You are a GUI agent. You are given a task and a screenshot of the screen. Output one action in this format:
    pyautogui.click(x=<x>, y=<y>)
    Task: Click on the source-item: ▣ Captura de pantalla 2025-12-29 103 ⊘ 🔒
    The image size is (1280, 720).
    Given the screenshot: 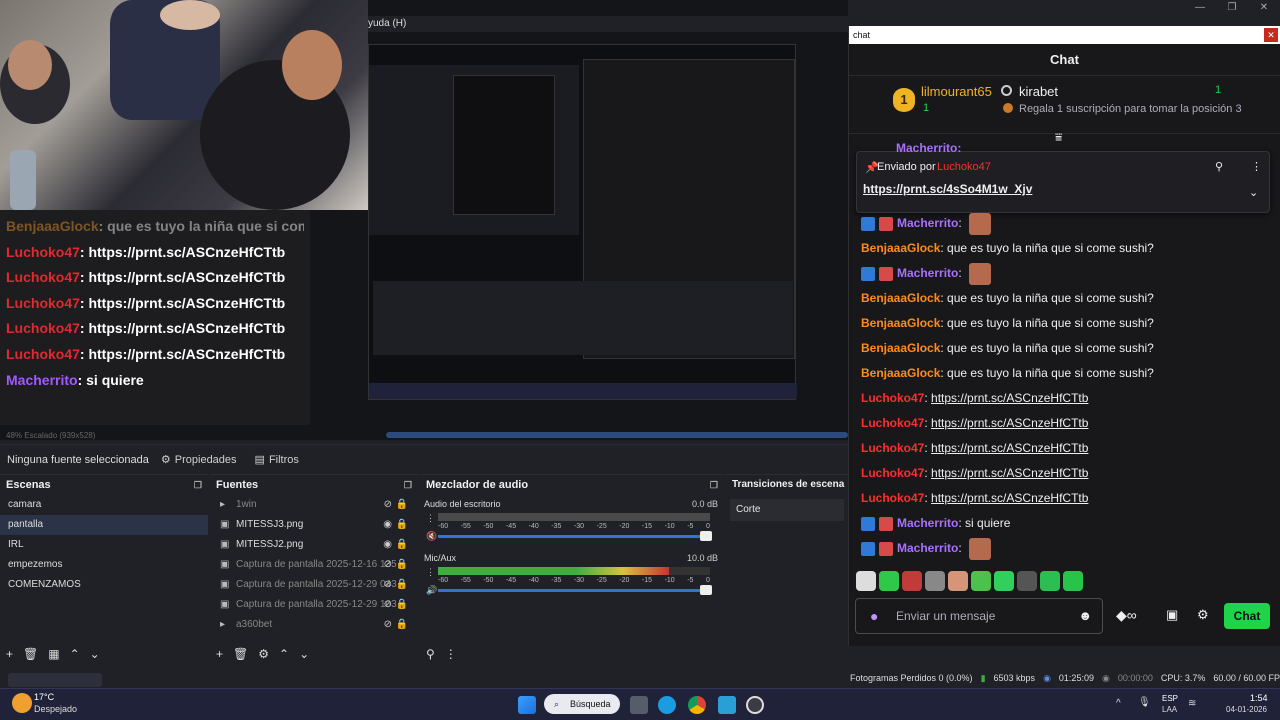 What is the action you would take?
    pyautogui.click(x=314, y=605)
    